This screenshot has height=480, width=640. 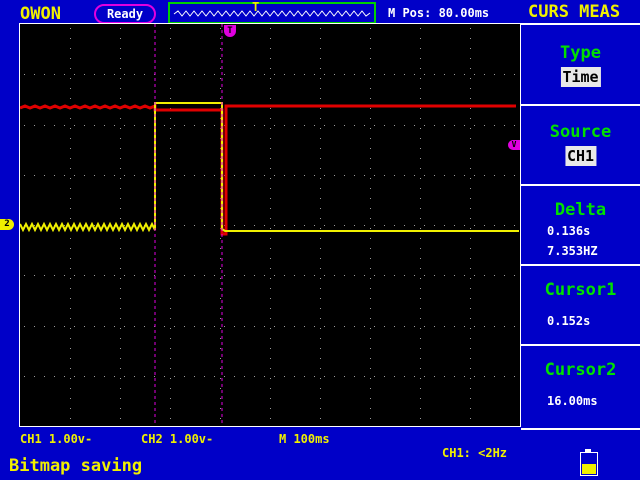 What do you see at coordinates (514, 145) in the screenshot?
I see `trigger-level-marker: V` at bounding box center [514, 145].